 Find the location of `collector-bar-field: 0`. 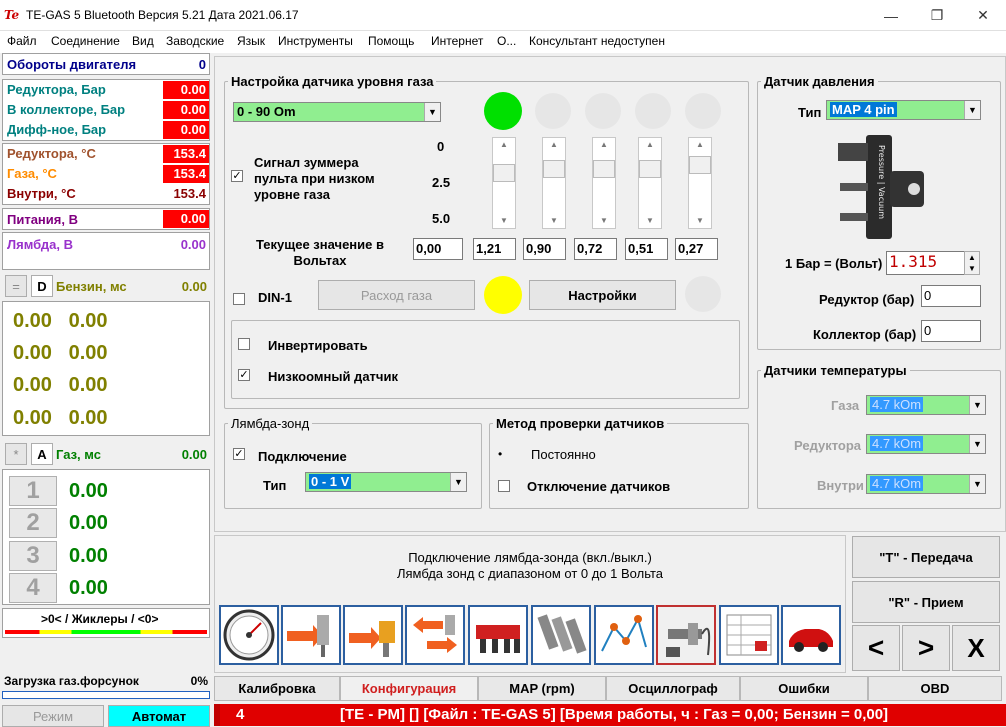

collector-bar-field: 0 is located at coordinates (951, 331).